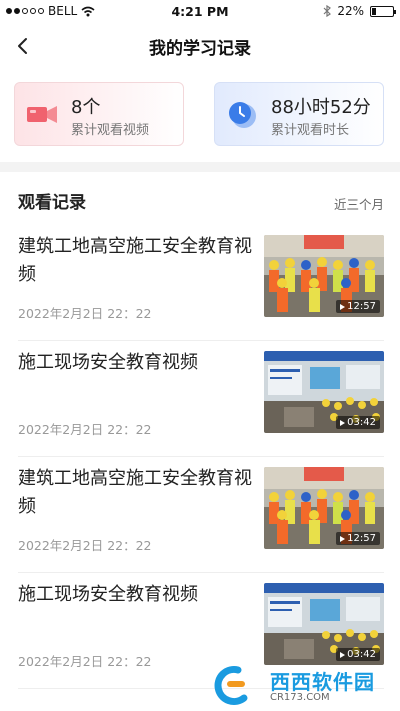 The width and height of the screenshot is (400, 711). Describe the element at coordinates (110, 130) in the screenshot. I see `total-videos-label: 累计观看视频` at that location.